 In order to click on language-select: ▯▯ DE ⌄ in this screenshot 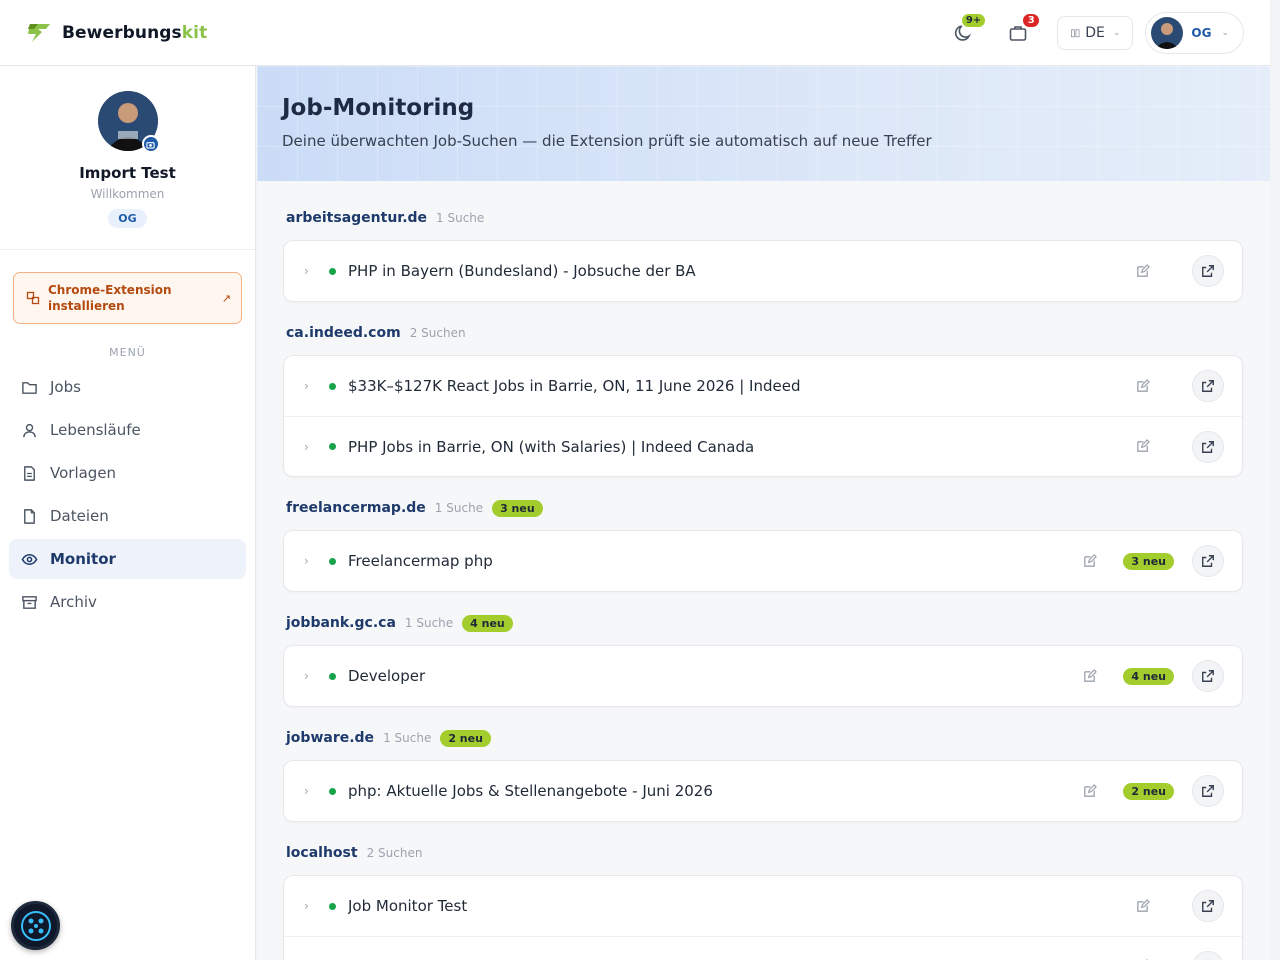, I will do `click(1095, 33)`.